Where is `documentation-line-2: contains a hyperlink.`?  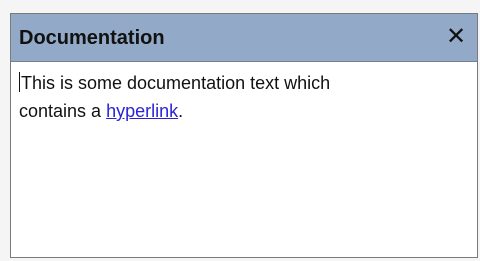
documentation-line-2: contains a hyperlink. is located at coordinates (244, 111).